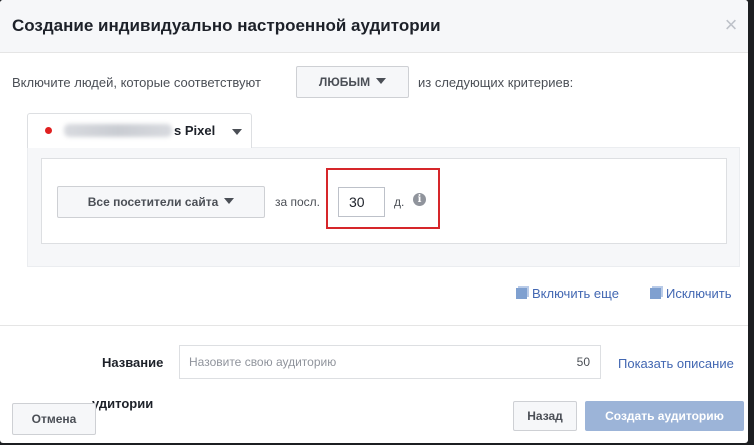  What do you see at coordinates (54, 419) in the screenshot?
I see `cancel-button: Отмена` at bounding box center [54, 419].